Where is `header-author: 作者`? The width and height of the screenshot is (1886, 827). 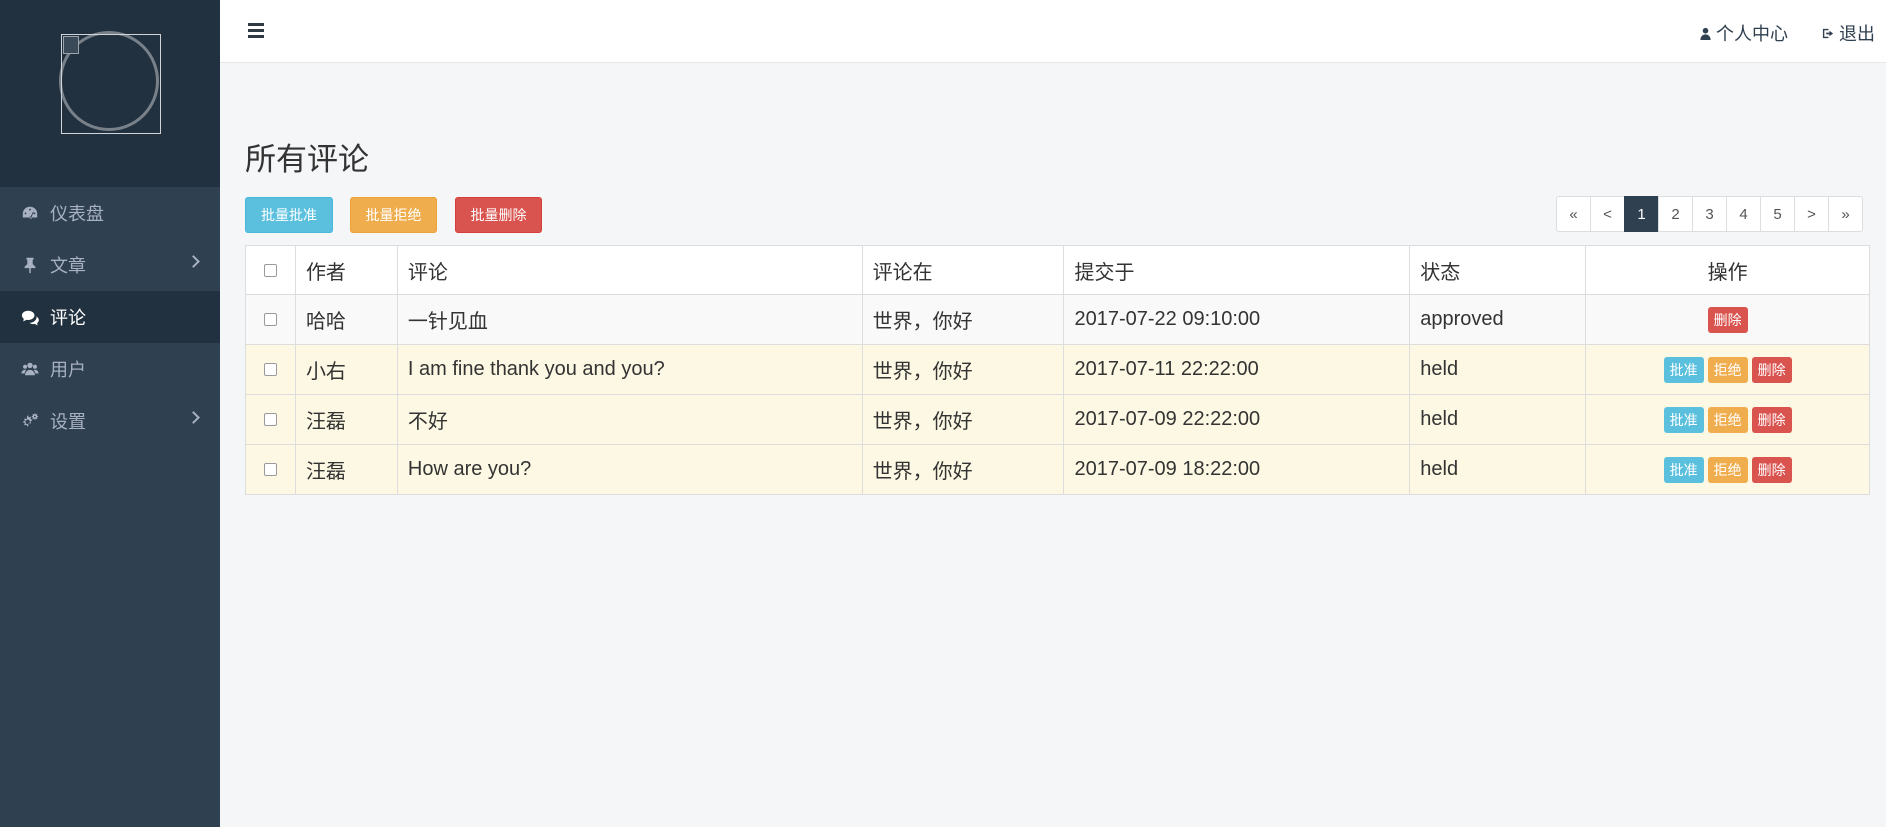 header-author: 作者 is located at coordinates (346, 270).